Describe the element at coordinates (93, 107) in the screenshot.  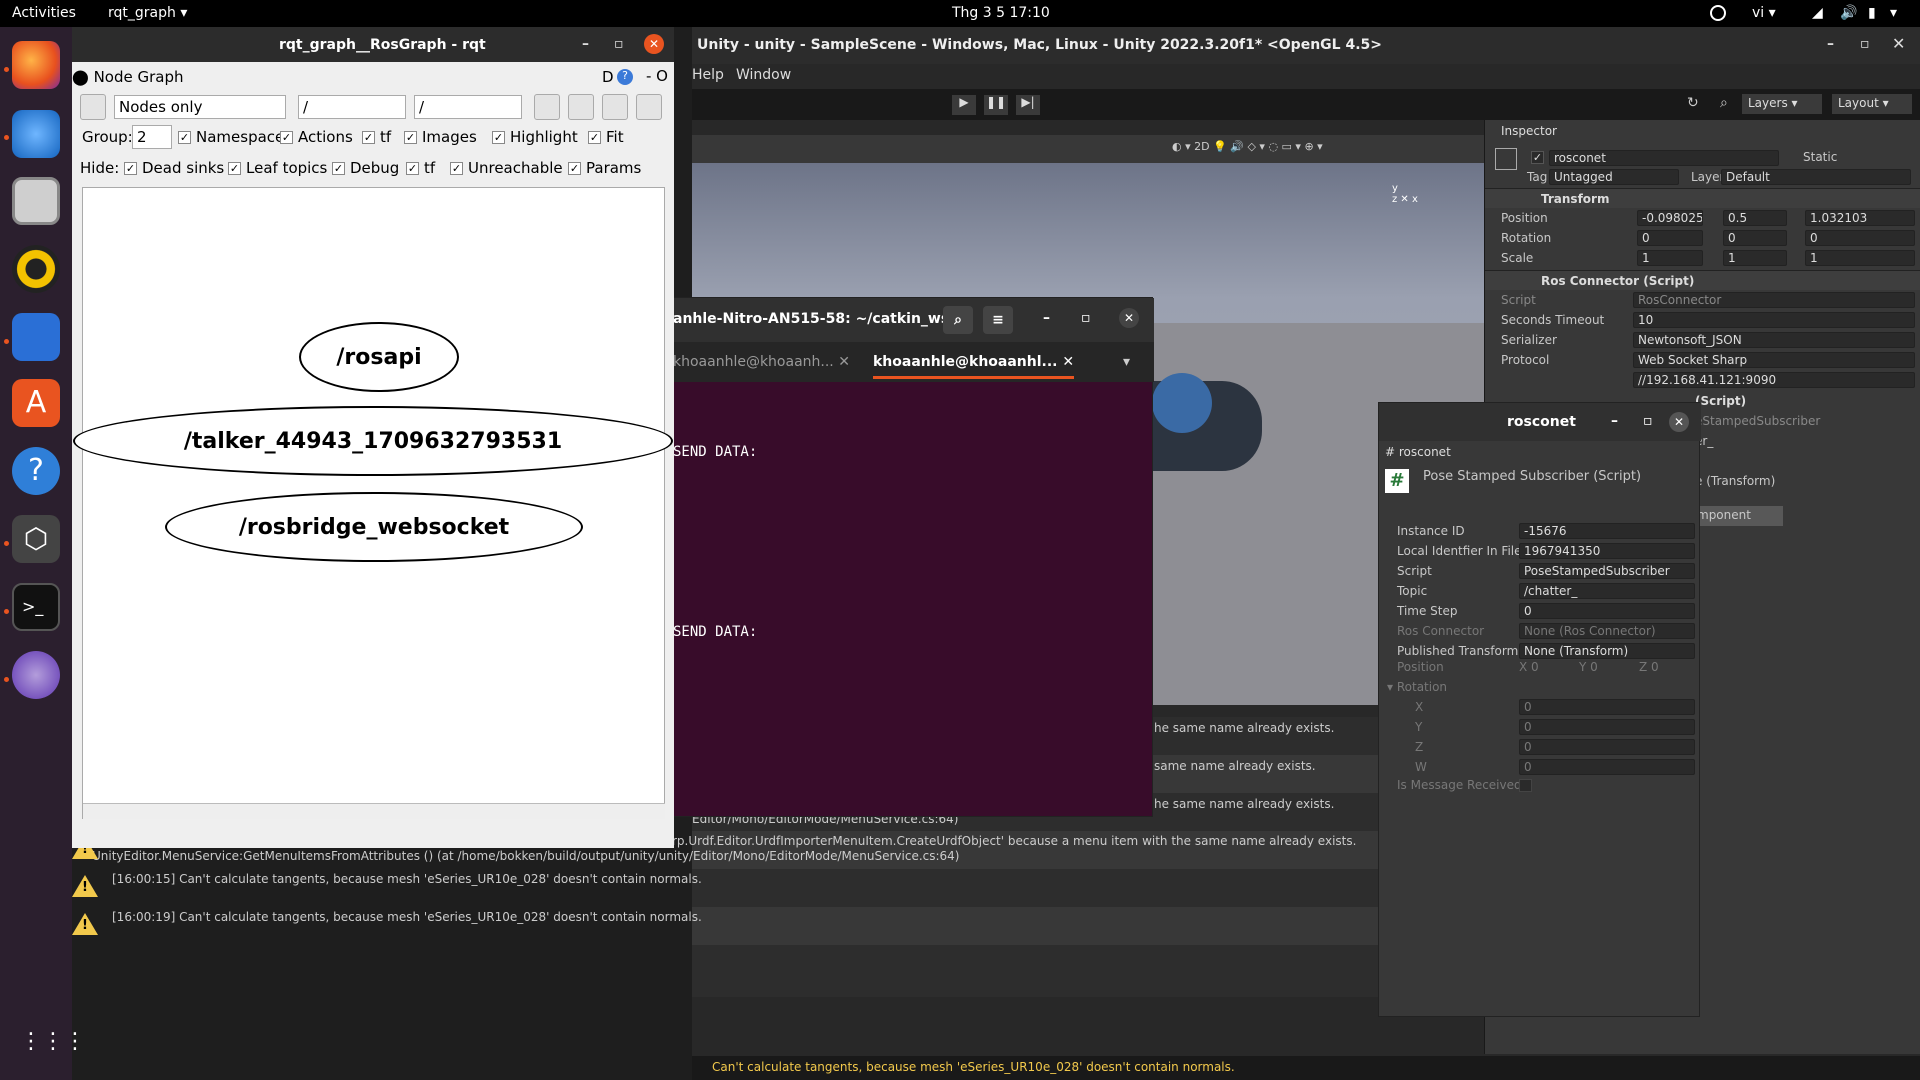
I see `refresh-button` at that location.